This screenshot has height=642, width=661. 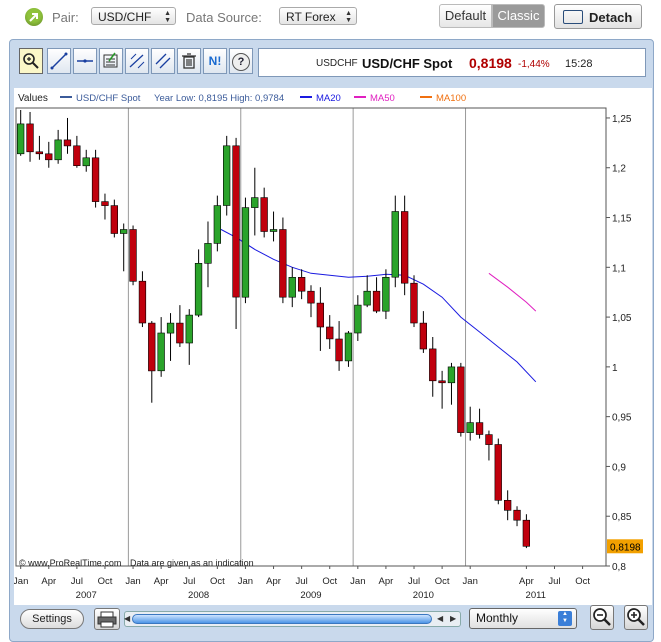 I want to click on horizontal-line-icon, so click(x=85, y=61).